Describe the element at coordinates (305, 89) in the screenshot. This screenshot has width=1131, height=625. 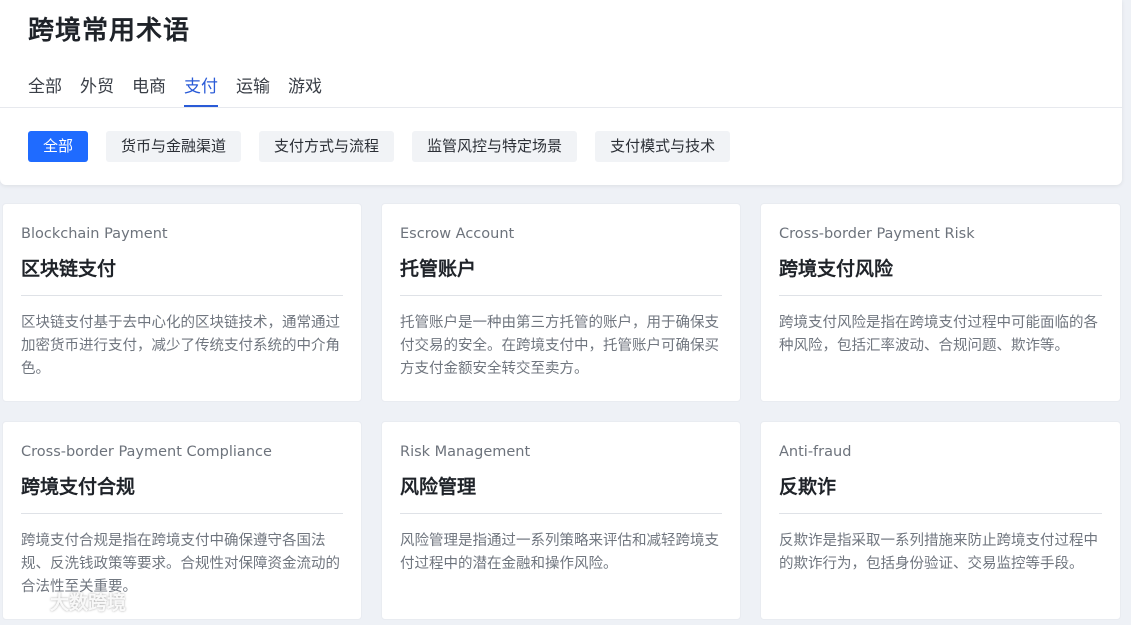
I see `tab-games: 游戏` at that location.